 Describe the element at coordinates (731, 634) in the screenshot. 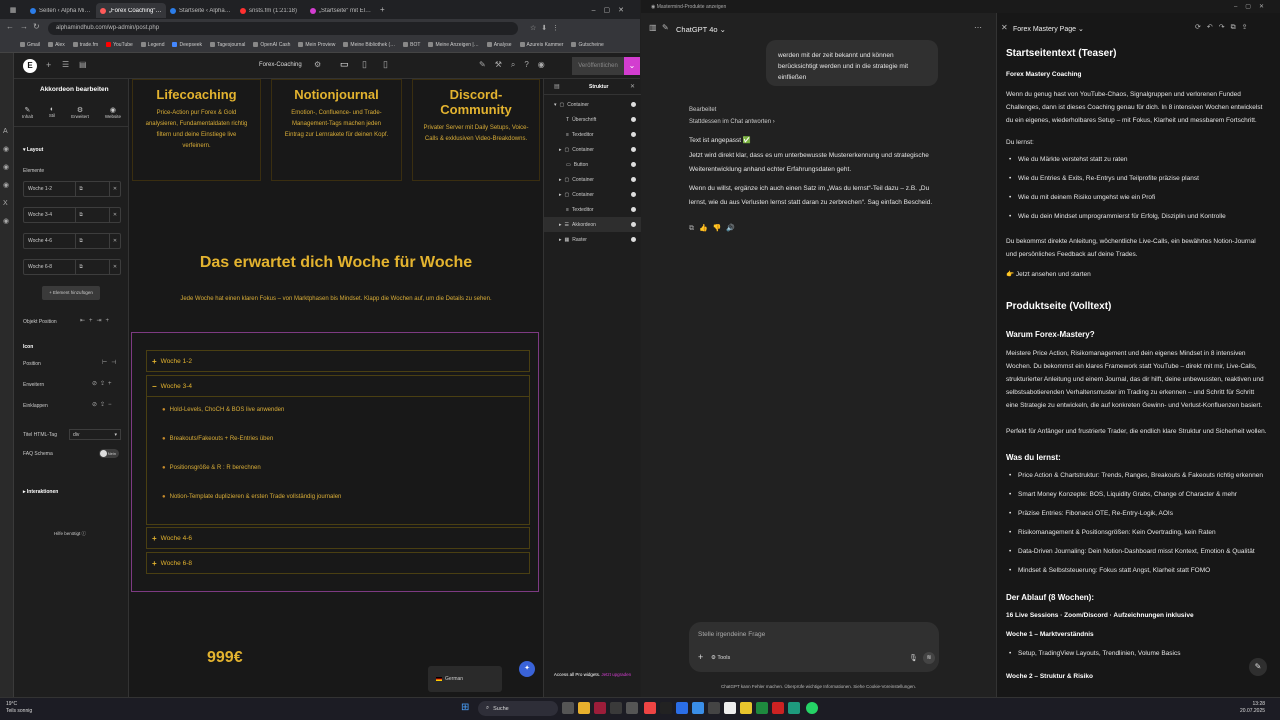

I see `prompt-input: Stelle irgendeine Frage` at that location.